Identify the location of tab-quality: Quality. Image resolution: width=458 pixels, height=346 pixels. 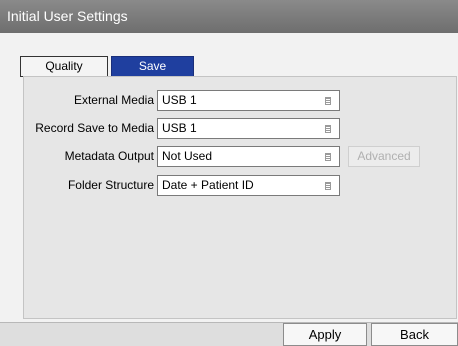
(64, 66).